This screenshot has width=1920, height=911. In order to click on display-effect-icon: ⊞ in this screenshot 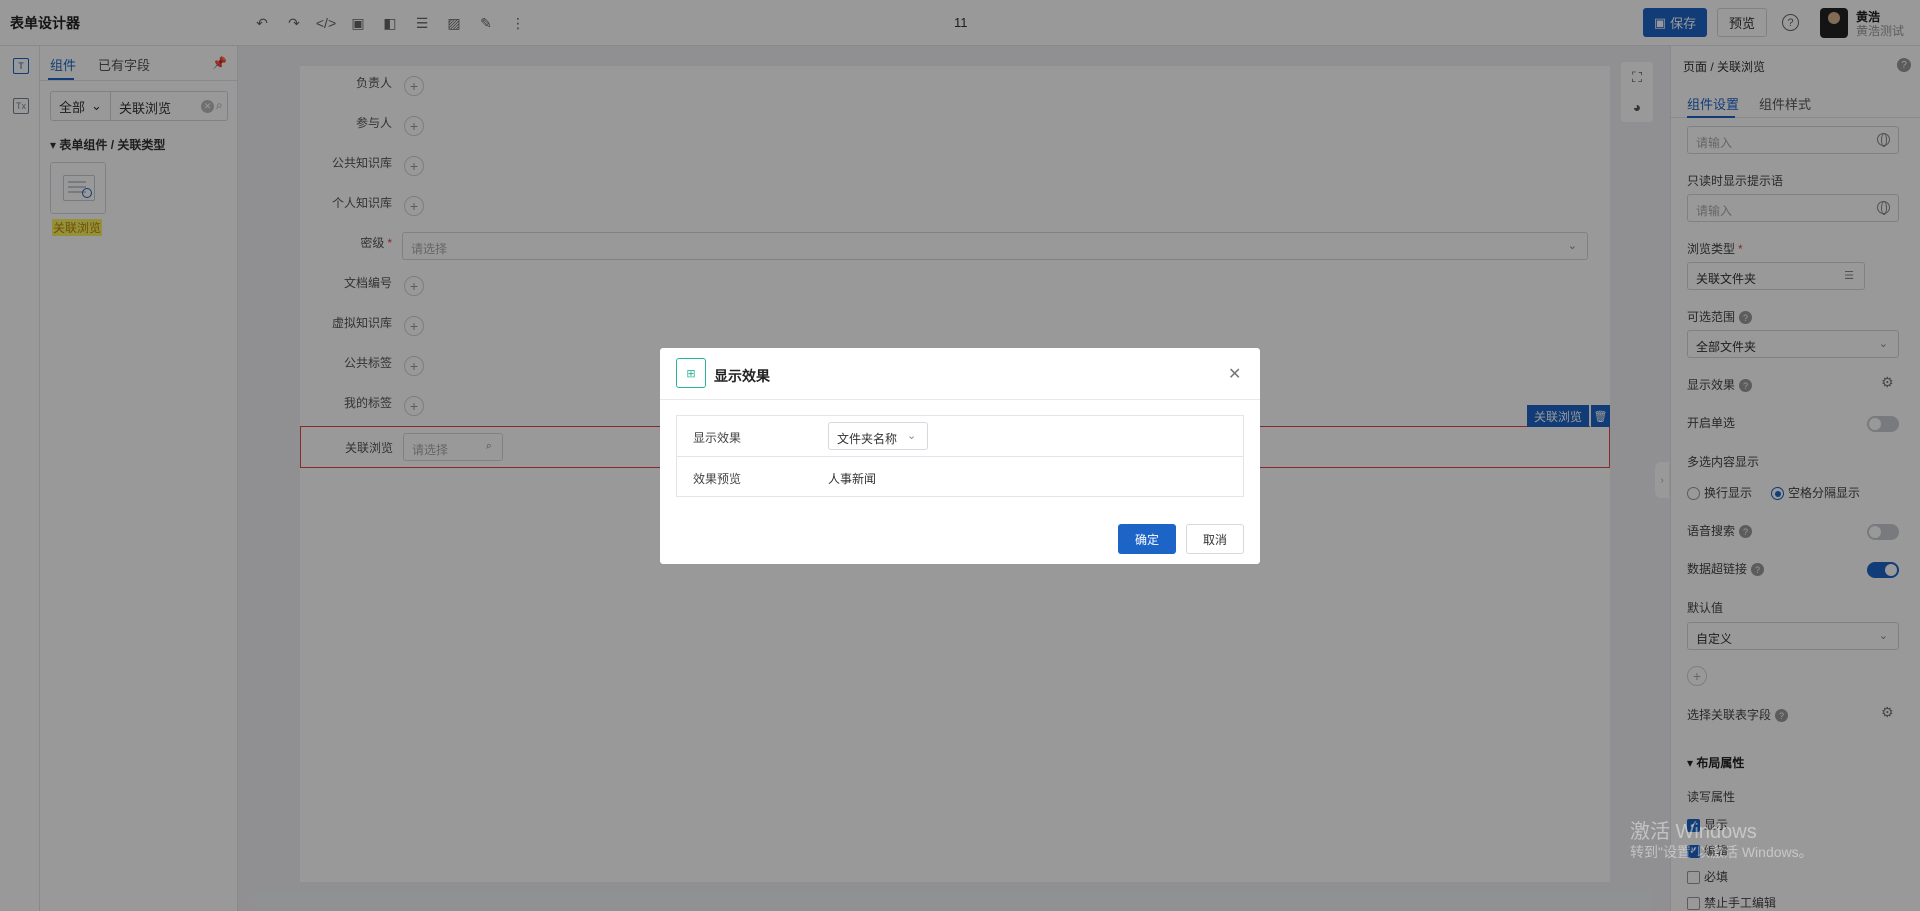, I will do `click(691, 373)`.